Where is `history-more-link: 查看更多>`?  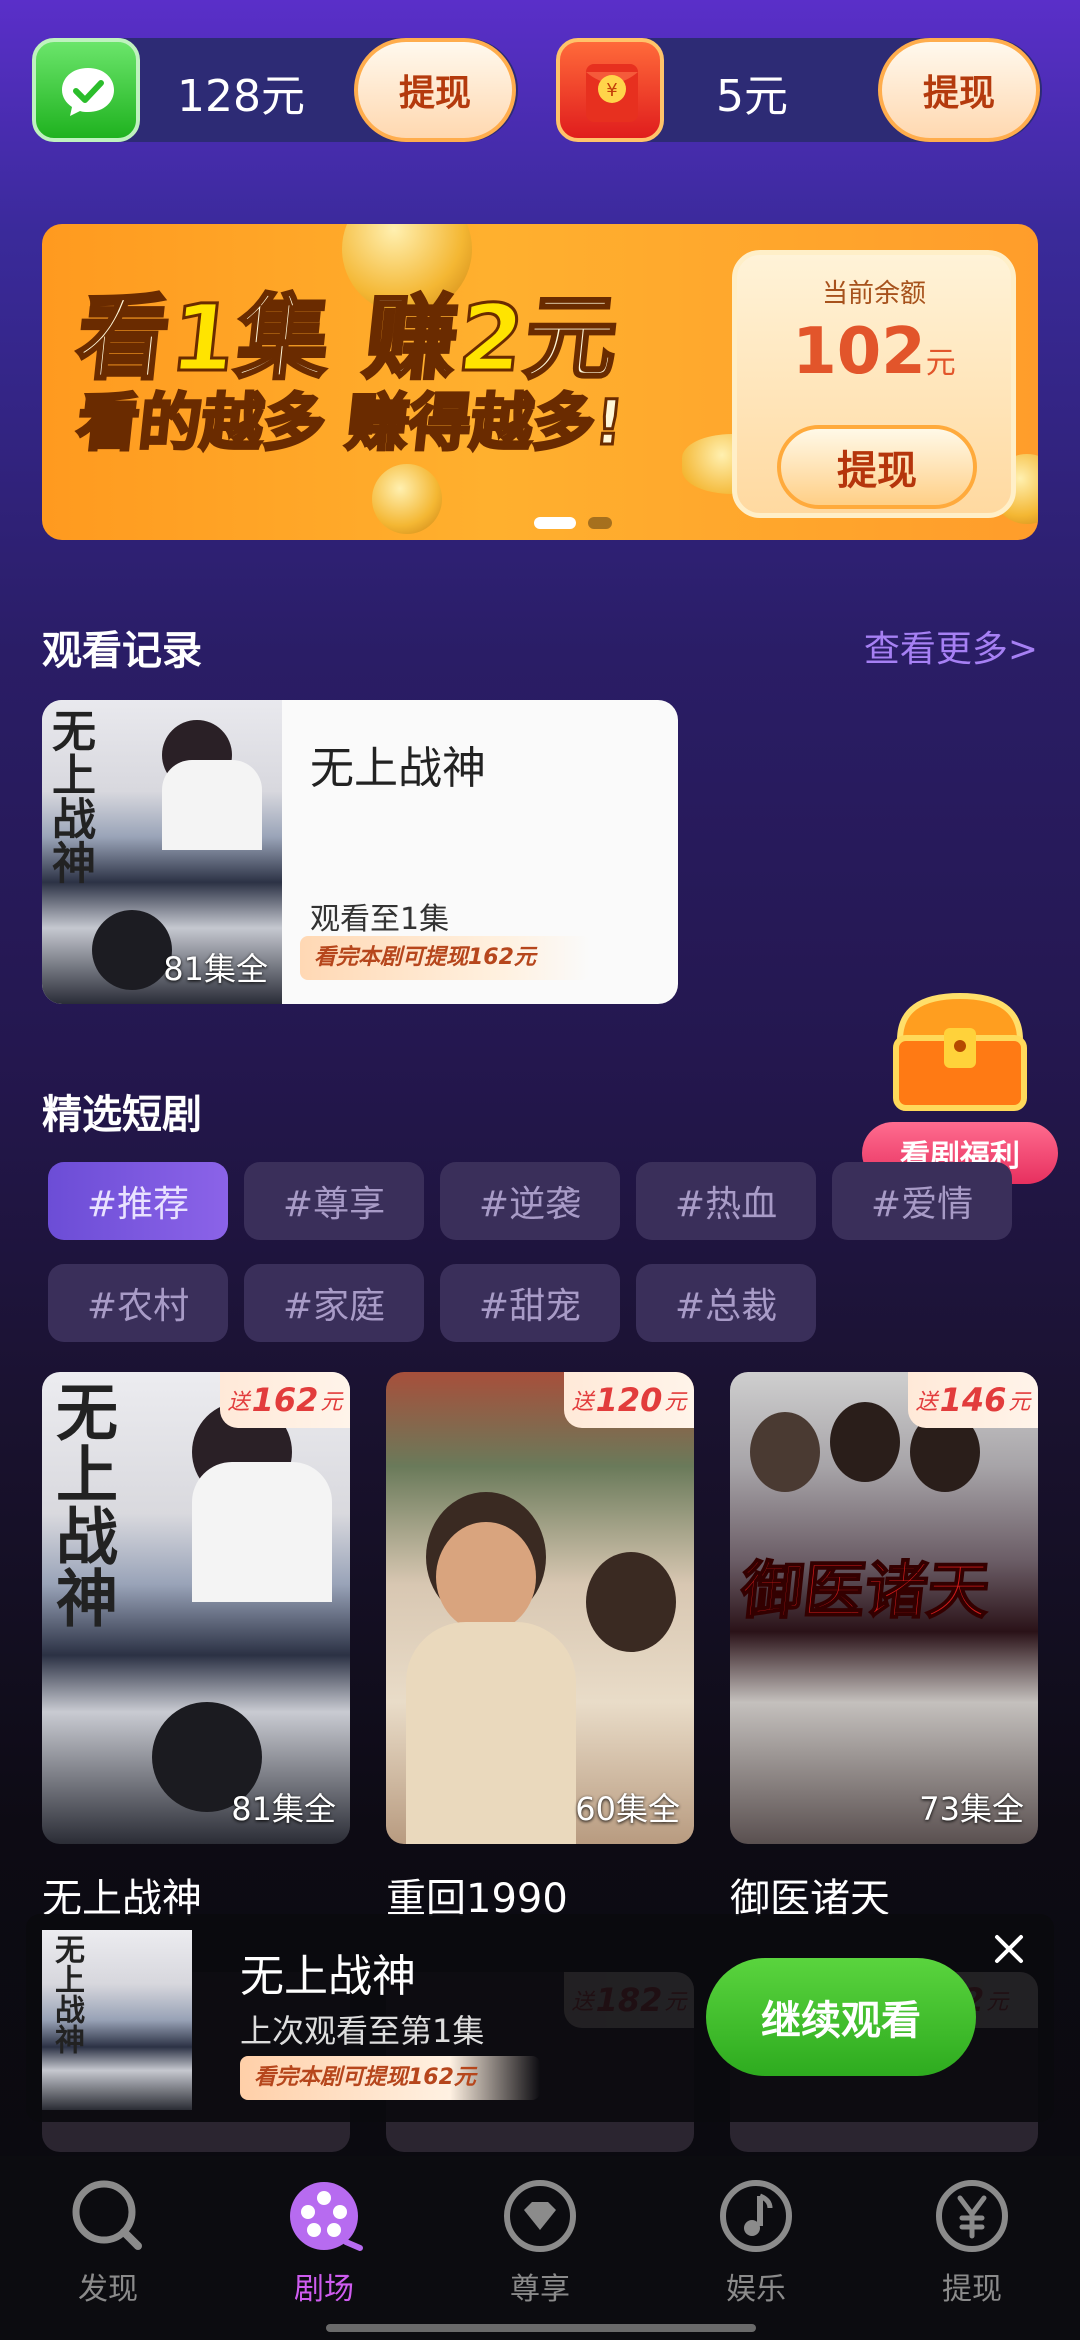 history-more-link: 查看更多> is located at coordinates (951, 646).